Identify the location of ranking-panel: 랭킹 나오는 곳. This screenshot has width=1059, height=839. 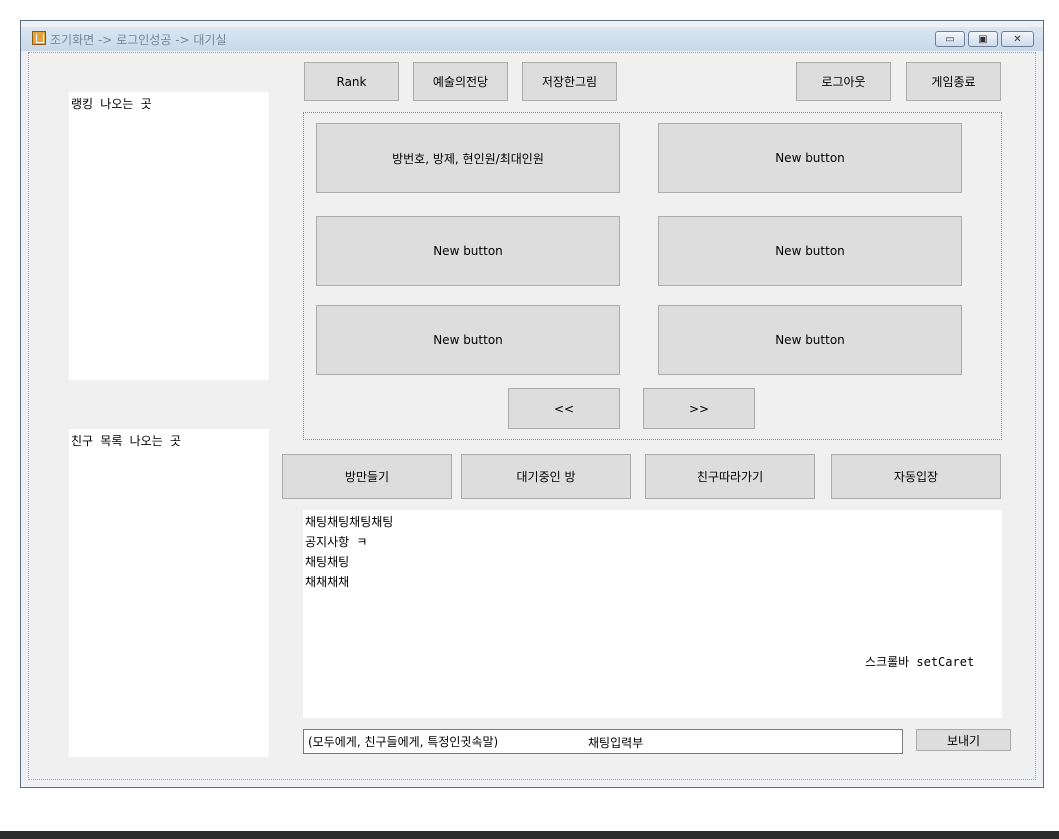
(169, 236).